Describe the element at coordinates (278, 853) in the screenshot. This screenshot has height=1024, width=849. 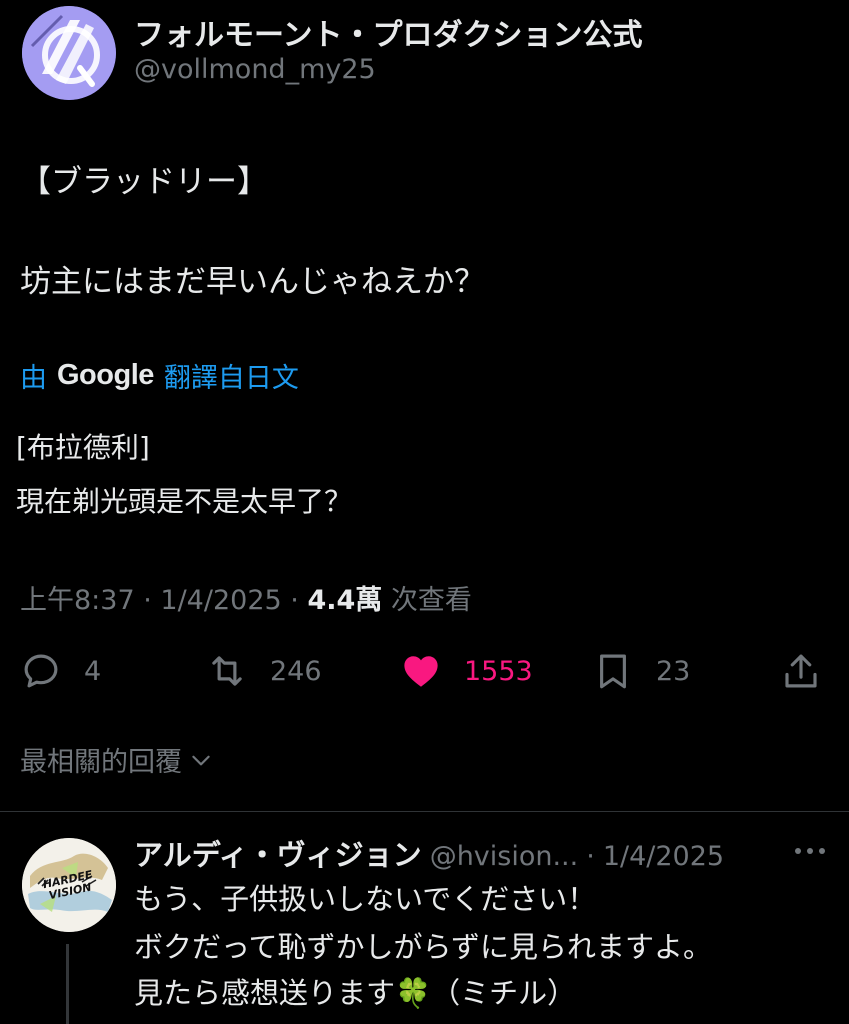
I see `reply-author-name: アルディ・ヴィジョン` at that location.